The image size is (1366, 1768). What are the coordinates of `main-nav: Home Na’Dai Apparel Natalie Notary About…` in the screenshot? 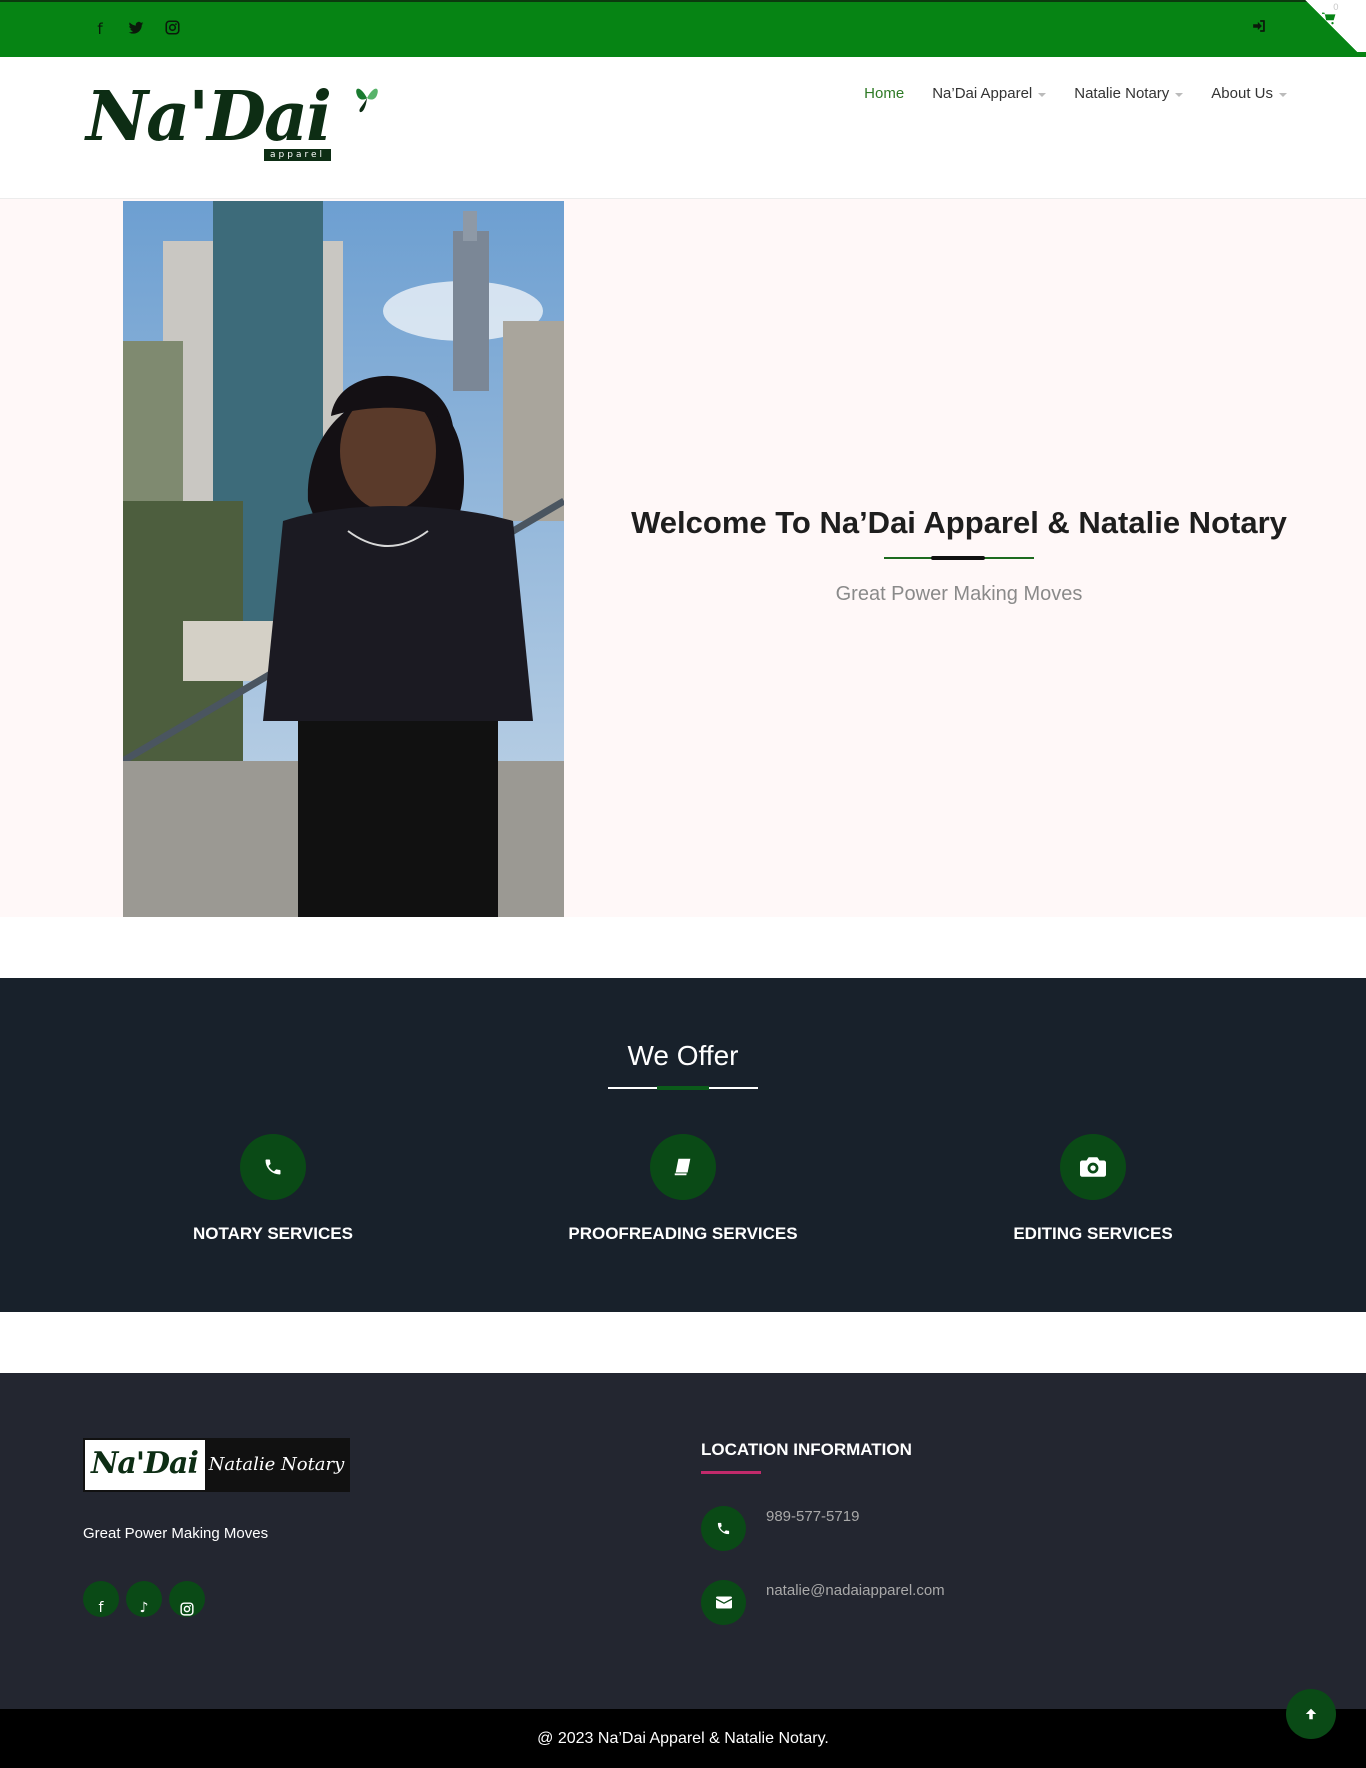 It's located at (1075, 93).